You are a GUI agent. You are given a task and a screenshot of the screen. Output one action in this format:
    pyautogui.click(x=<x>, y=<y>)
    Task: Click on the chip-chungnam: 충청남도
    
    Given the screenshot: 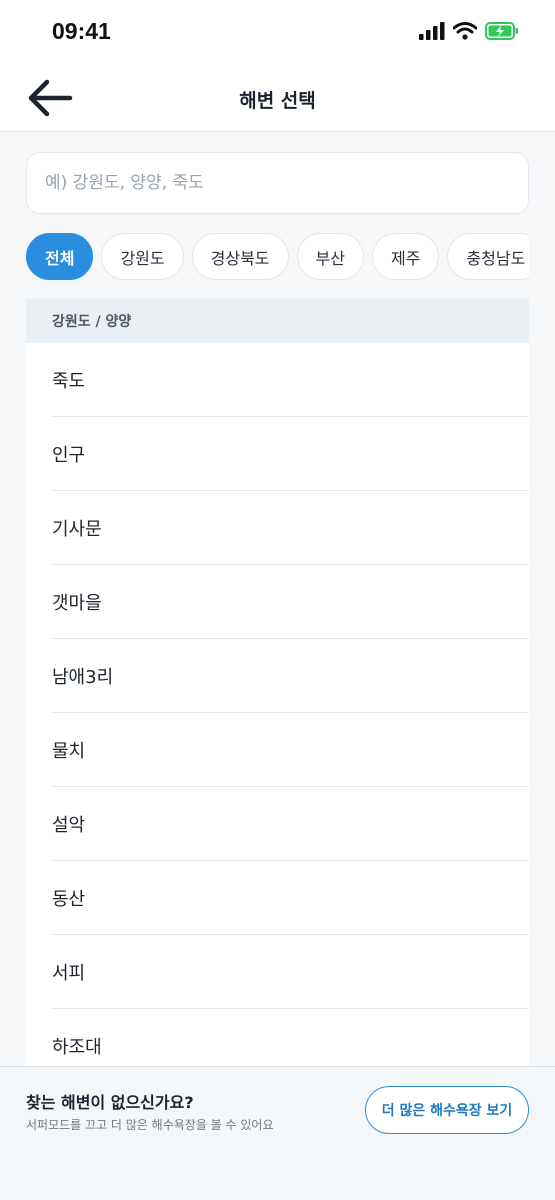 What is the action you would take?
    pyautogui.click(x=488, y=256)
    